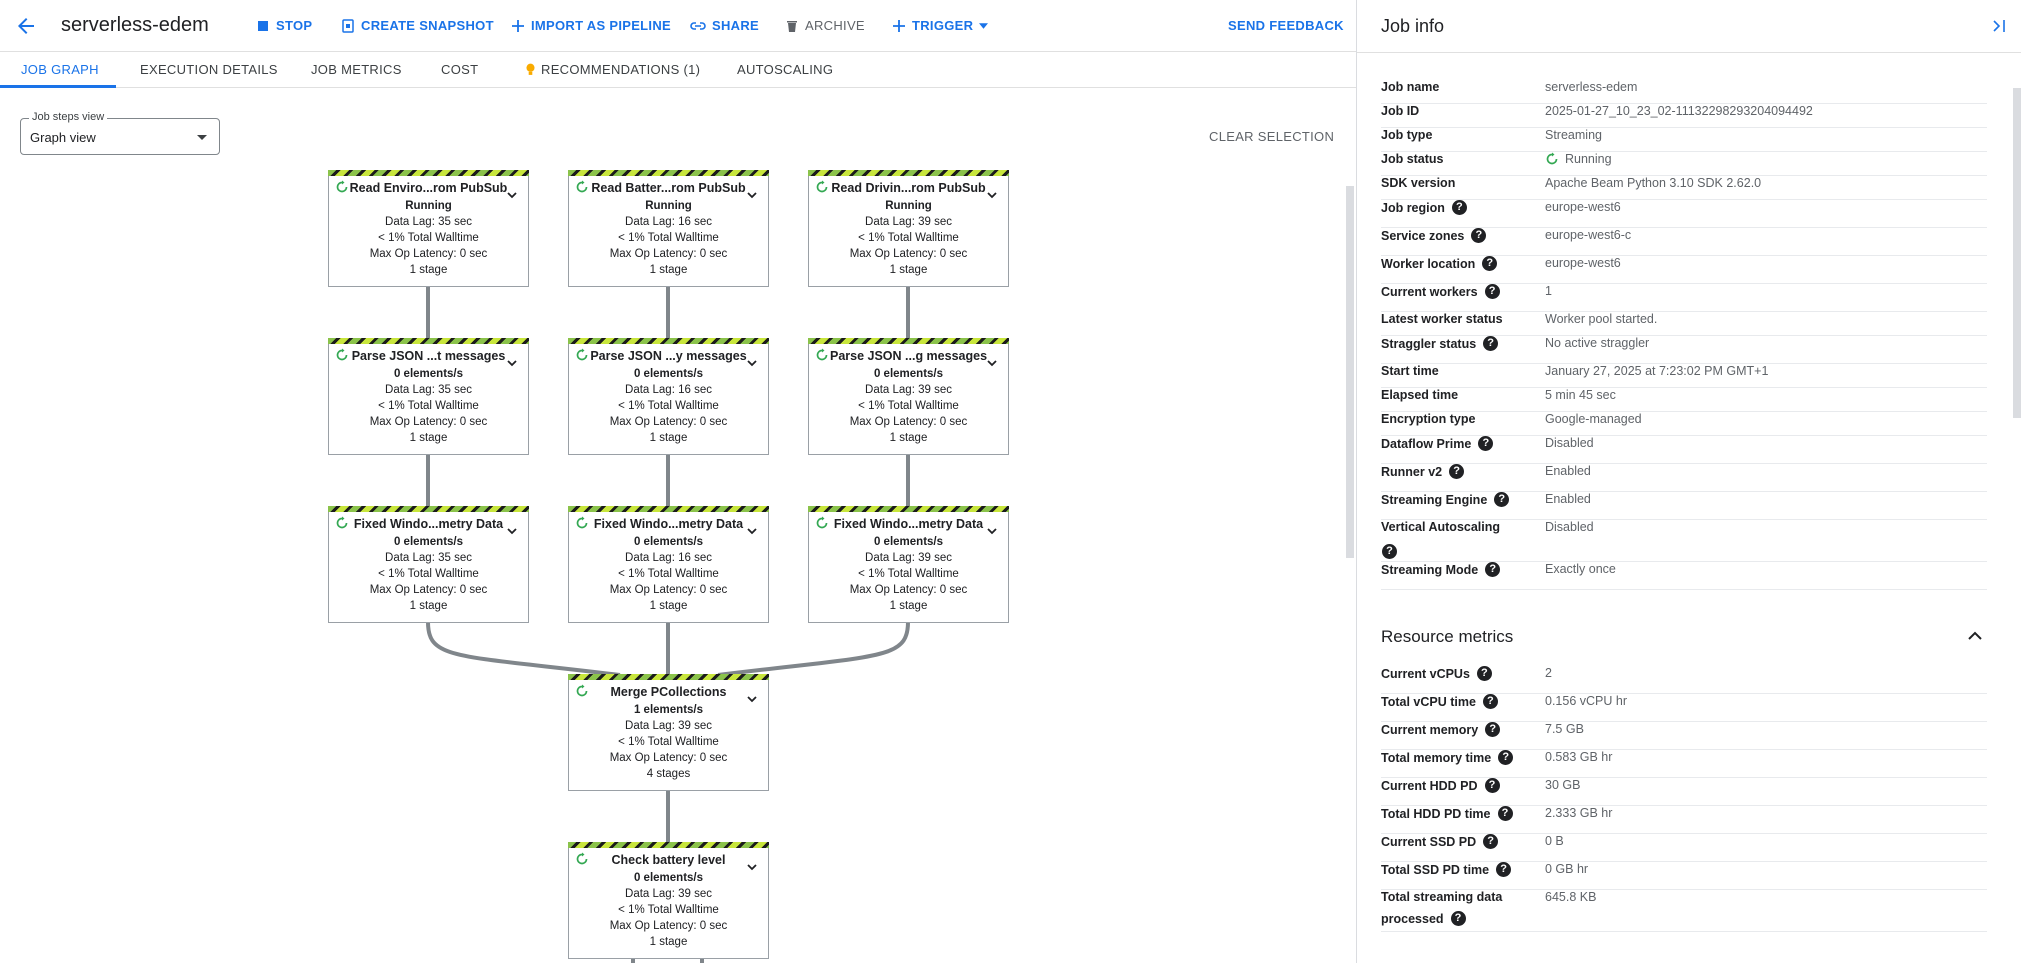  What do you see at coordinates (1412, 159) in the screenshot?
I see `job-info-key-wrap: Job status` at bounding box center [1412, 159].